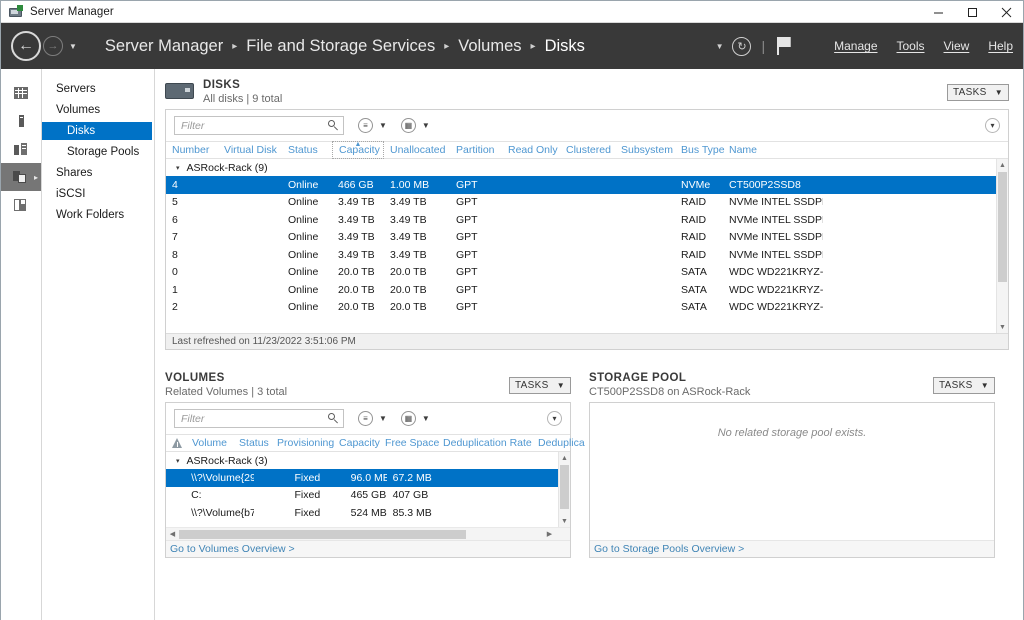 Image resolution: width=1024 pixels, height=620 pixels. I want to click on column-header-volume: Volume, so click(209, 443).